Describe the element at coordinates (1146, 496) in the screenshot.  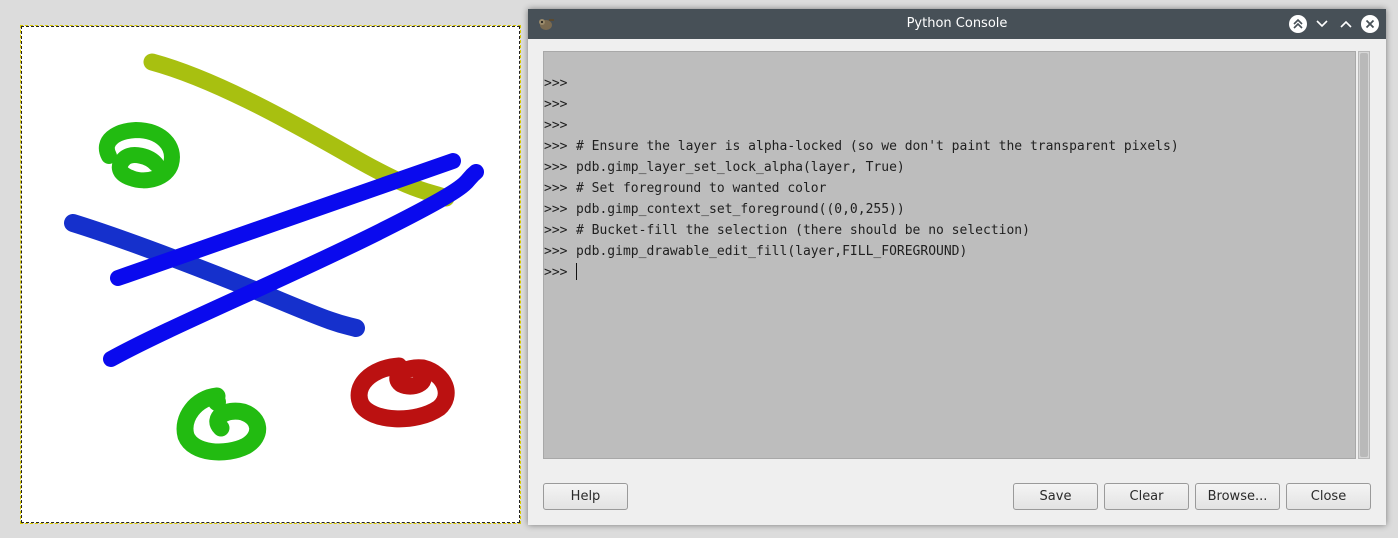
I see `clear-button: Clear` at that location.